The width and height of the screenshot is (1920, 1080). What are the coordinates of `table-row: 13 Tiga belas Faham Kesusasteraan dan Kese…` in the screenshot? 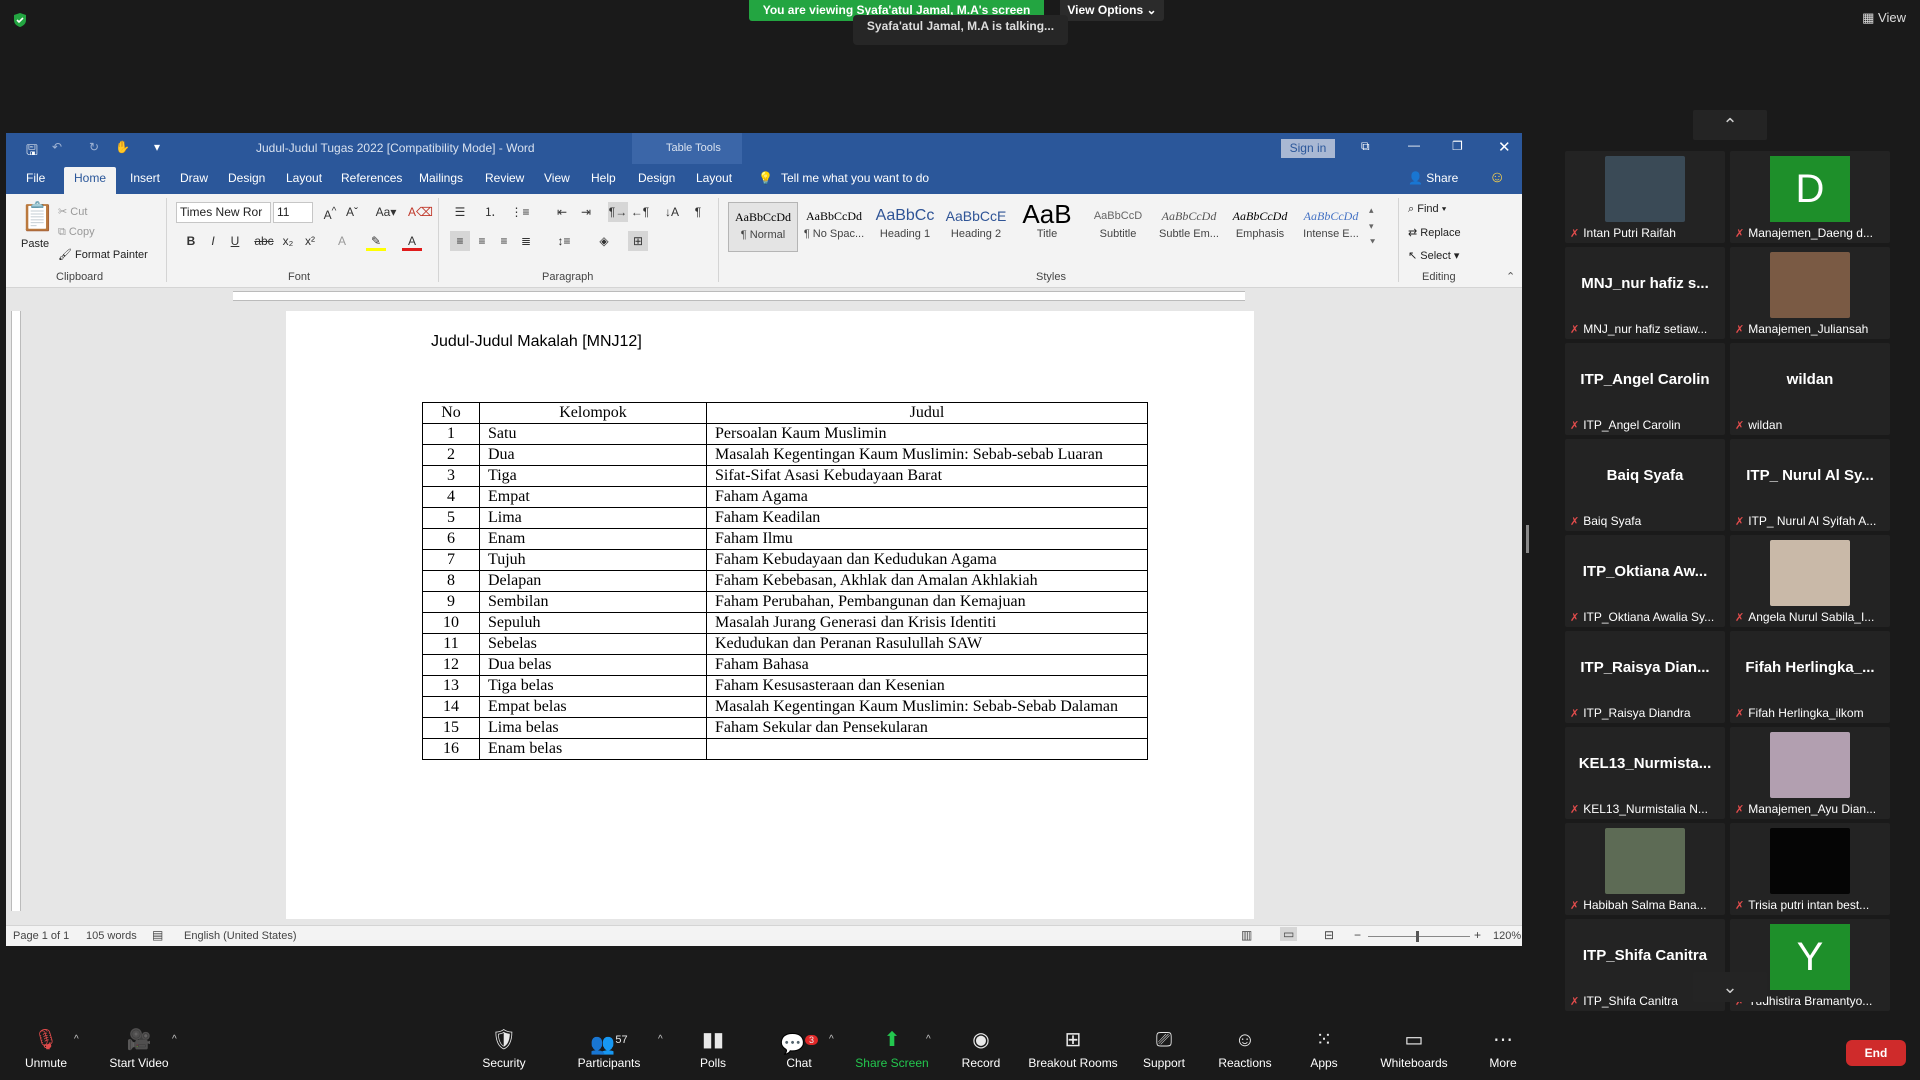 It's located at (785, 686).